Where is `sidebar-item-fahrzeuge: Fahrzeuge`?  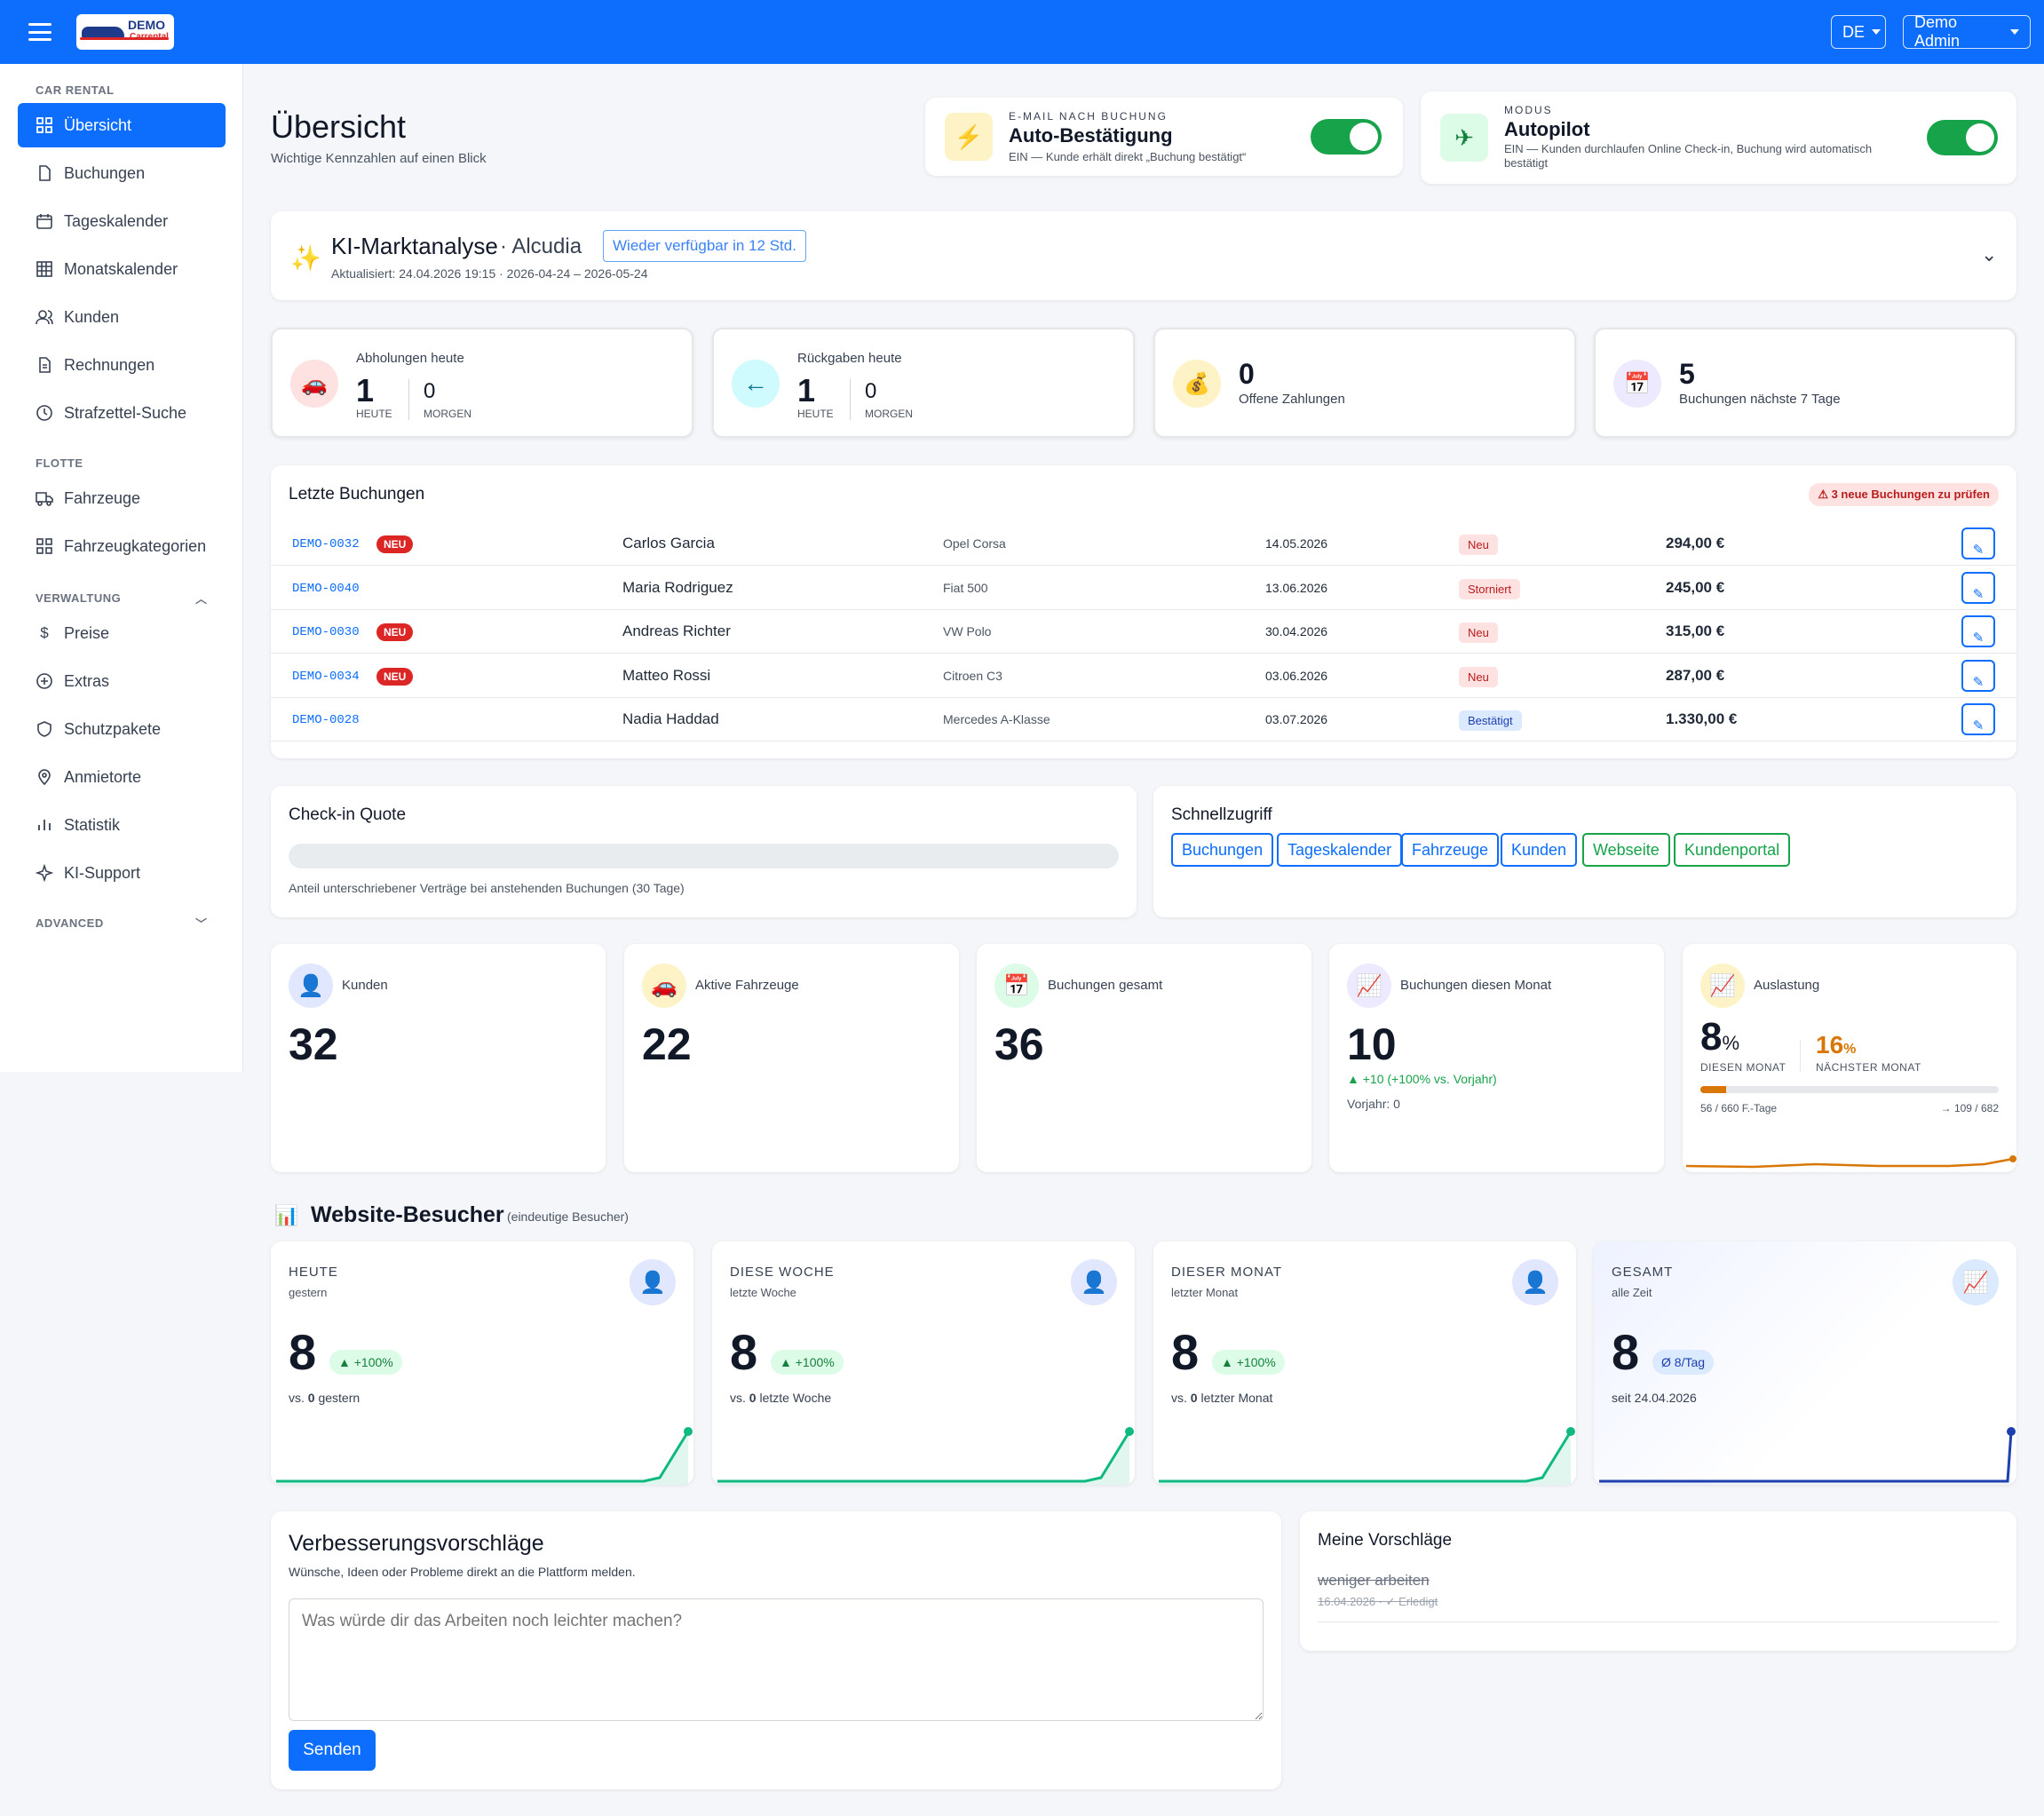 sidebar-item-fahrzeuge: Fahrzeuge is located at coordinates (122, 498).